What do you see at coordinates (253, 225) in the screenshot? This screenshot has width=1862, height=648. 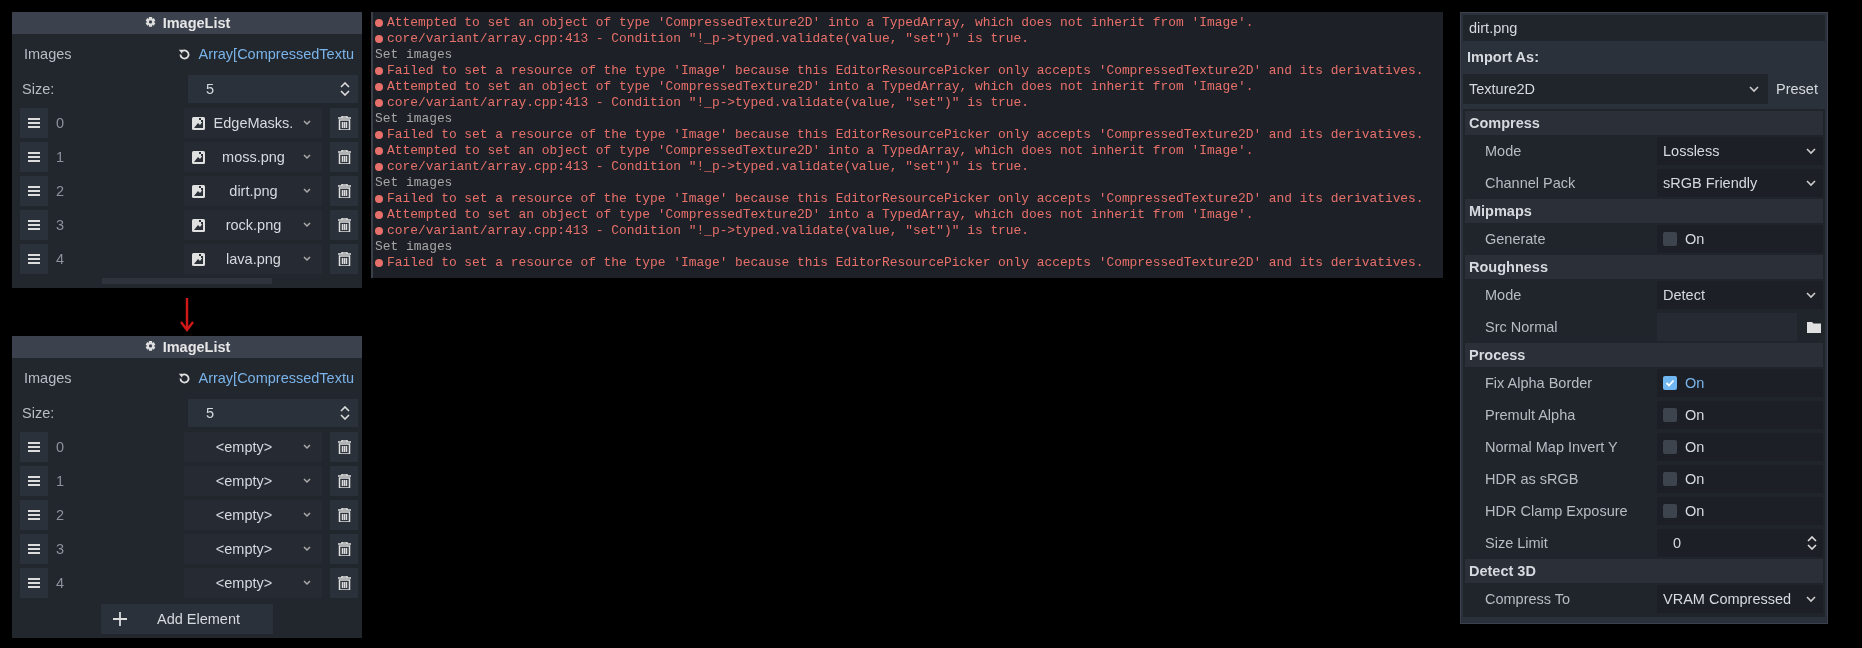 I see `resource-picker: rock.png` at bounding box center [253, 225].